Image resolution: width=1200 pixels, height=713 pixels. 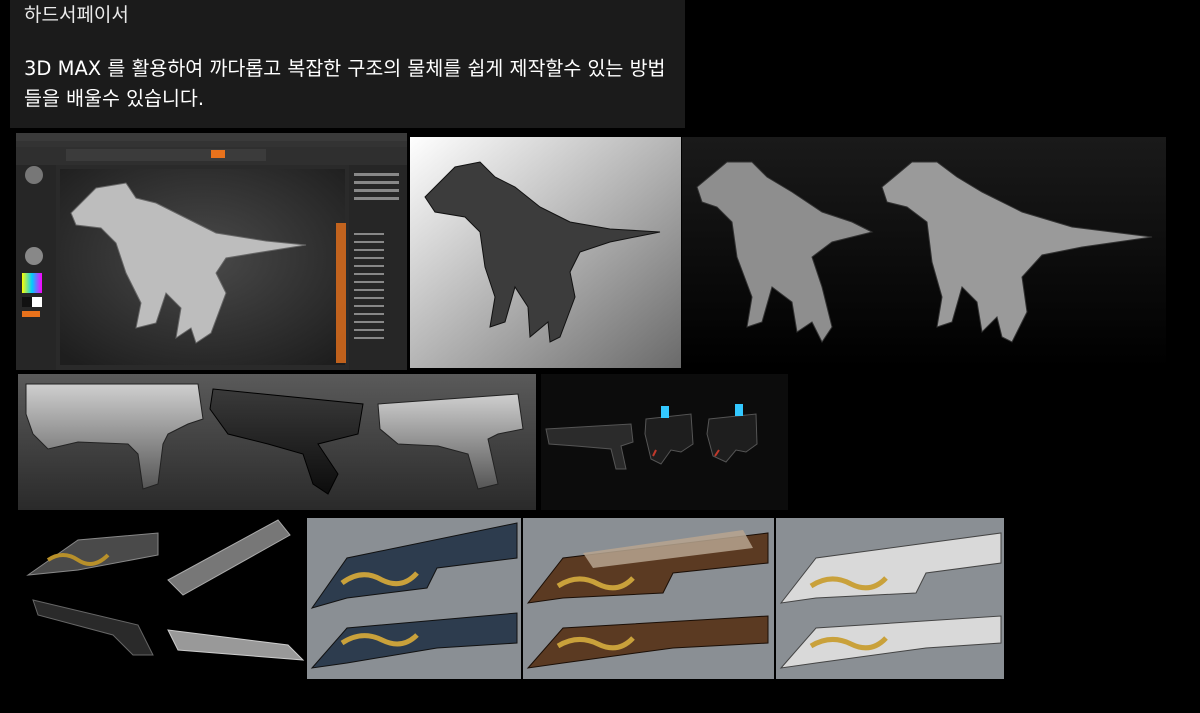 What do you see at coordinates (277, 442) in the screenshot?
I see `pistol-renders-grey` at bounding box center [277, 442].